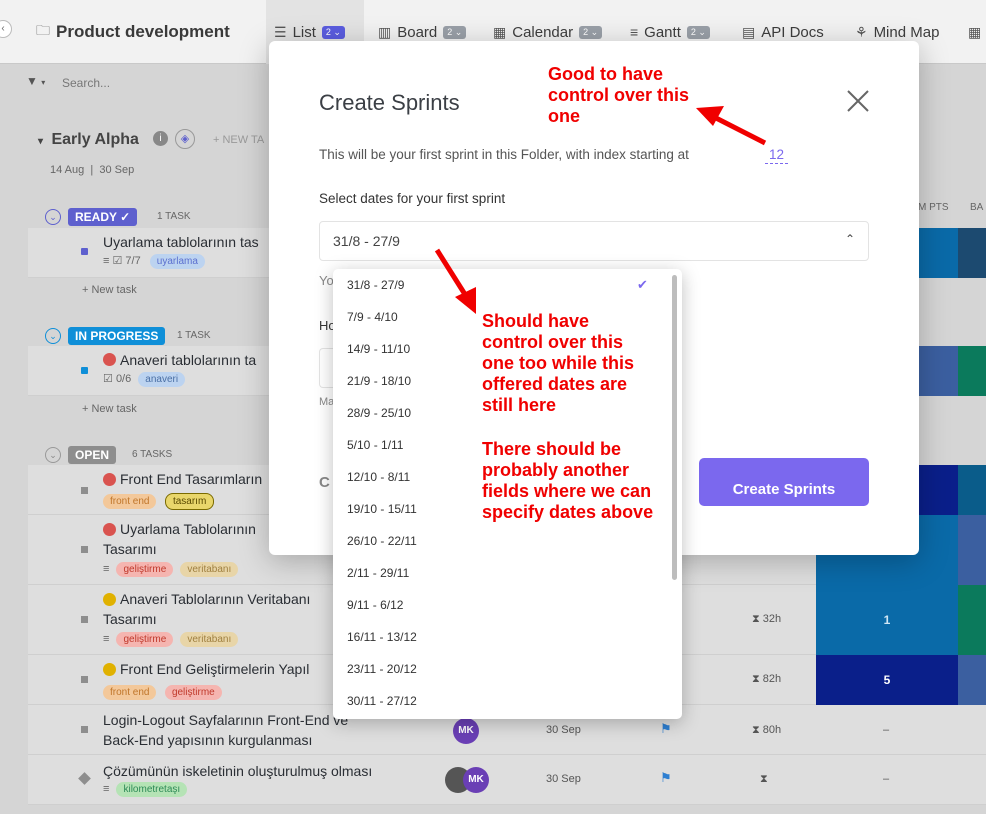  I want to click on annotation-arrows, so click(600, 210).